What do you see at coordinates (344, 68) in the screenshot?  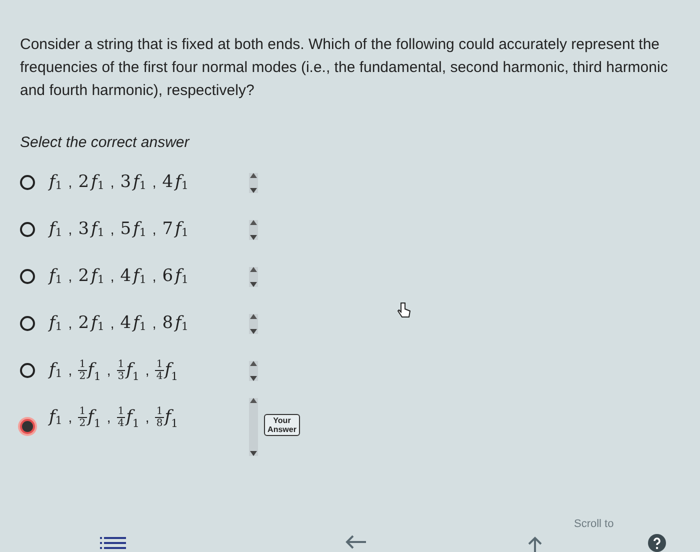 I see `question-text: Consider a string that is fixed at both ends. Which of the following could accurately represent the frequencies of the first four normal modes (i.e., the fundamental, second harmonic, third harmonic and fourth harmonic), respectively?` at bounding box center [344, 68].